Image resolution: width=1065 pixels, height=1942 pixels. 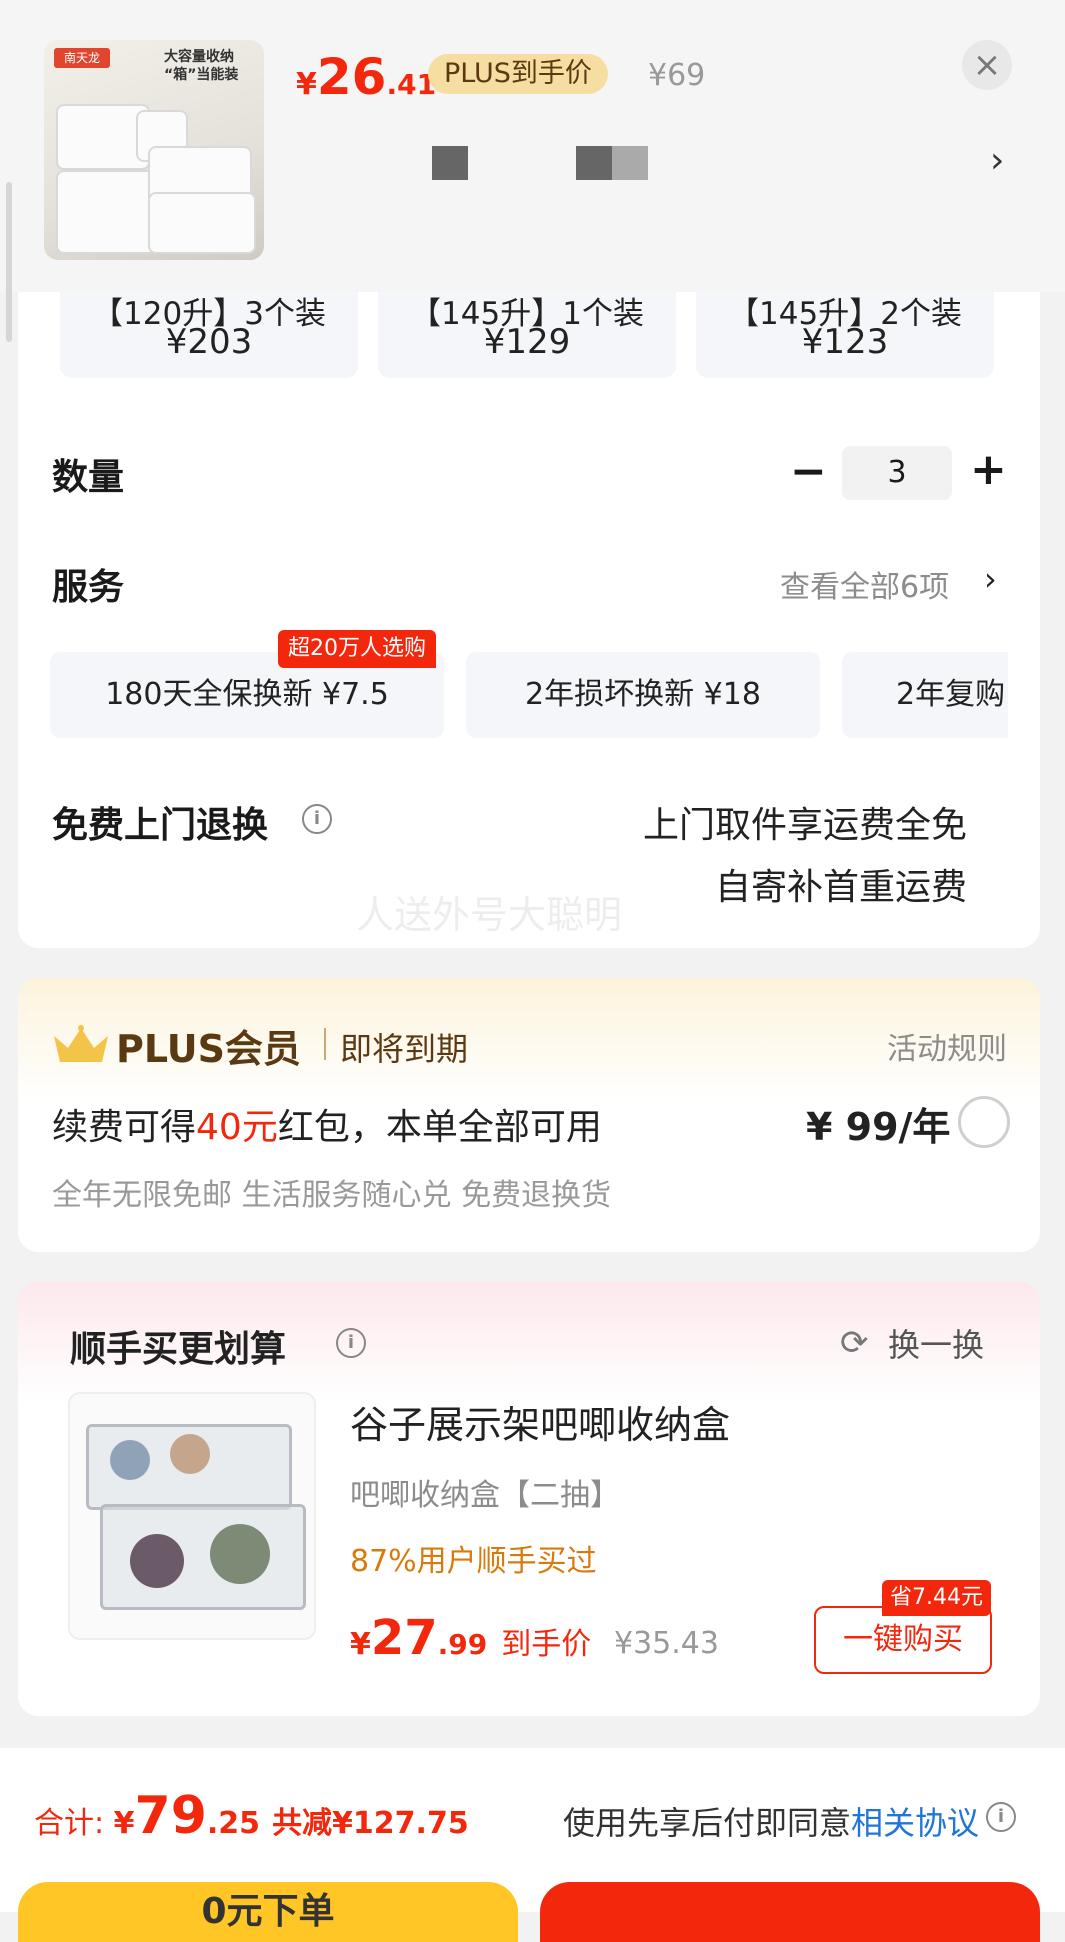 What do you see at coordinates (987, 65) in the screenshot?
I see `close-icon: ×` at bounding box center [987, 65].